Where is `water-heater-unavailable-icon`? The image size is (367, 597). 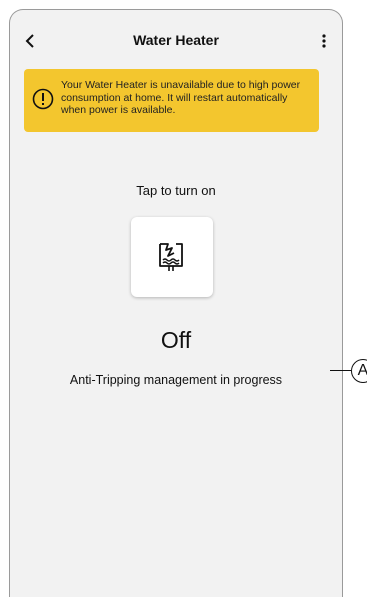
water-heater-unavailable-icon is located at coordinates (171, 257).